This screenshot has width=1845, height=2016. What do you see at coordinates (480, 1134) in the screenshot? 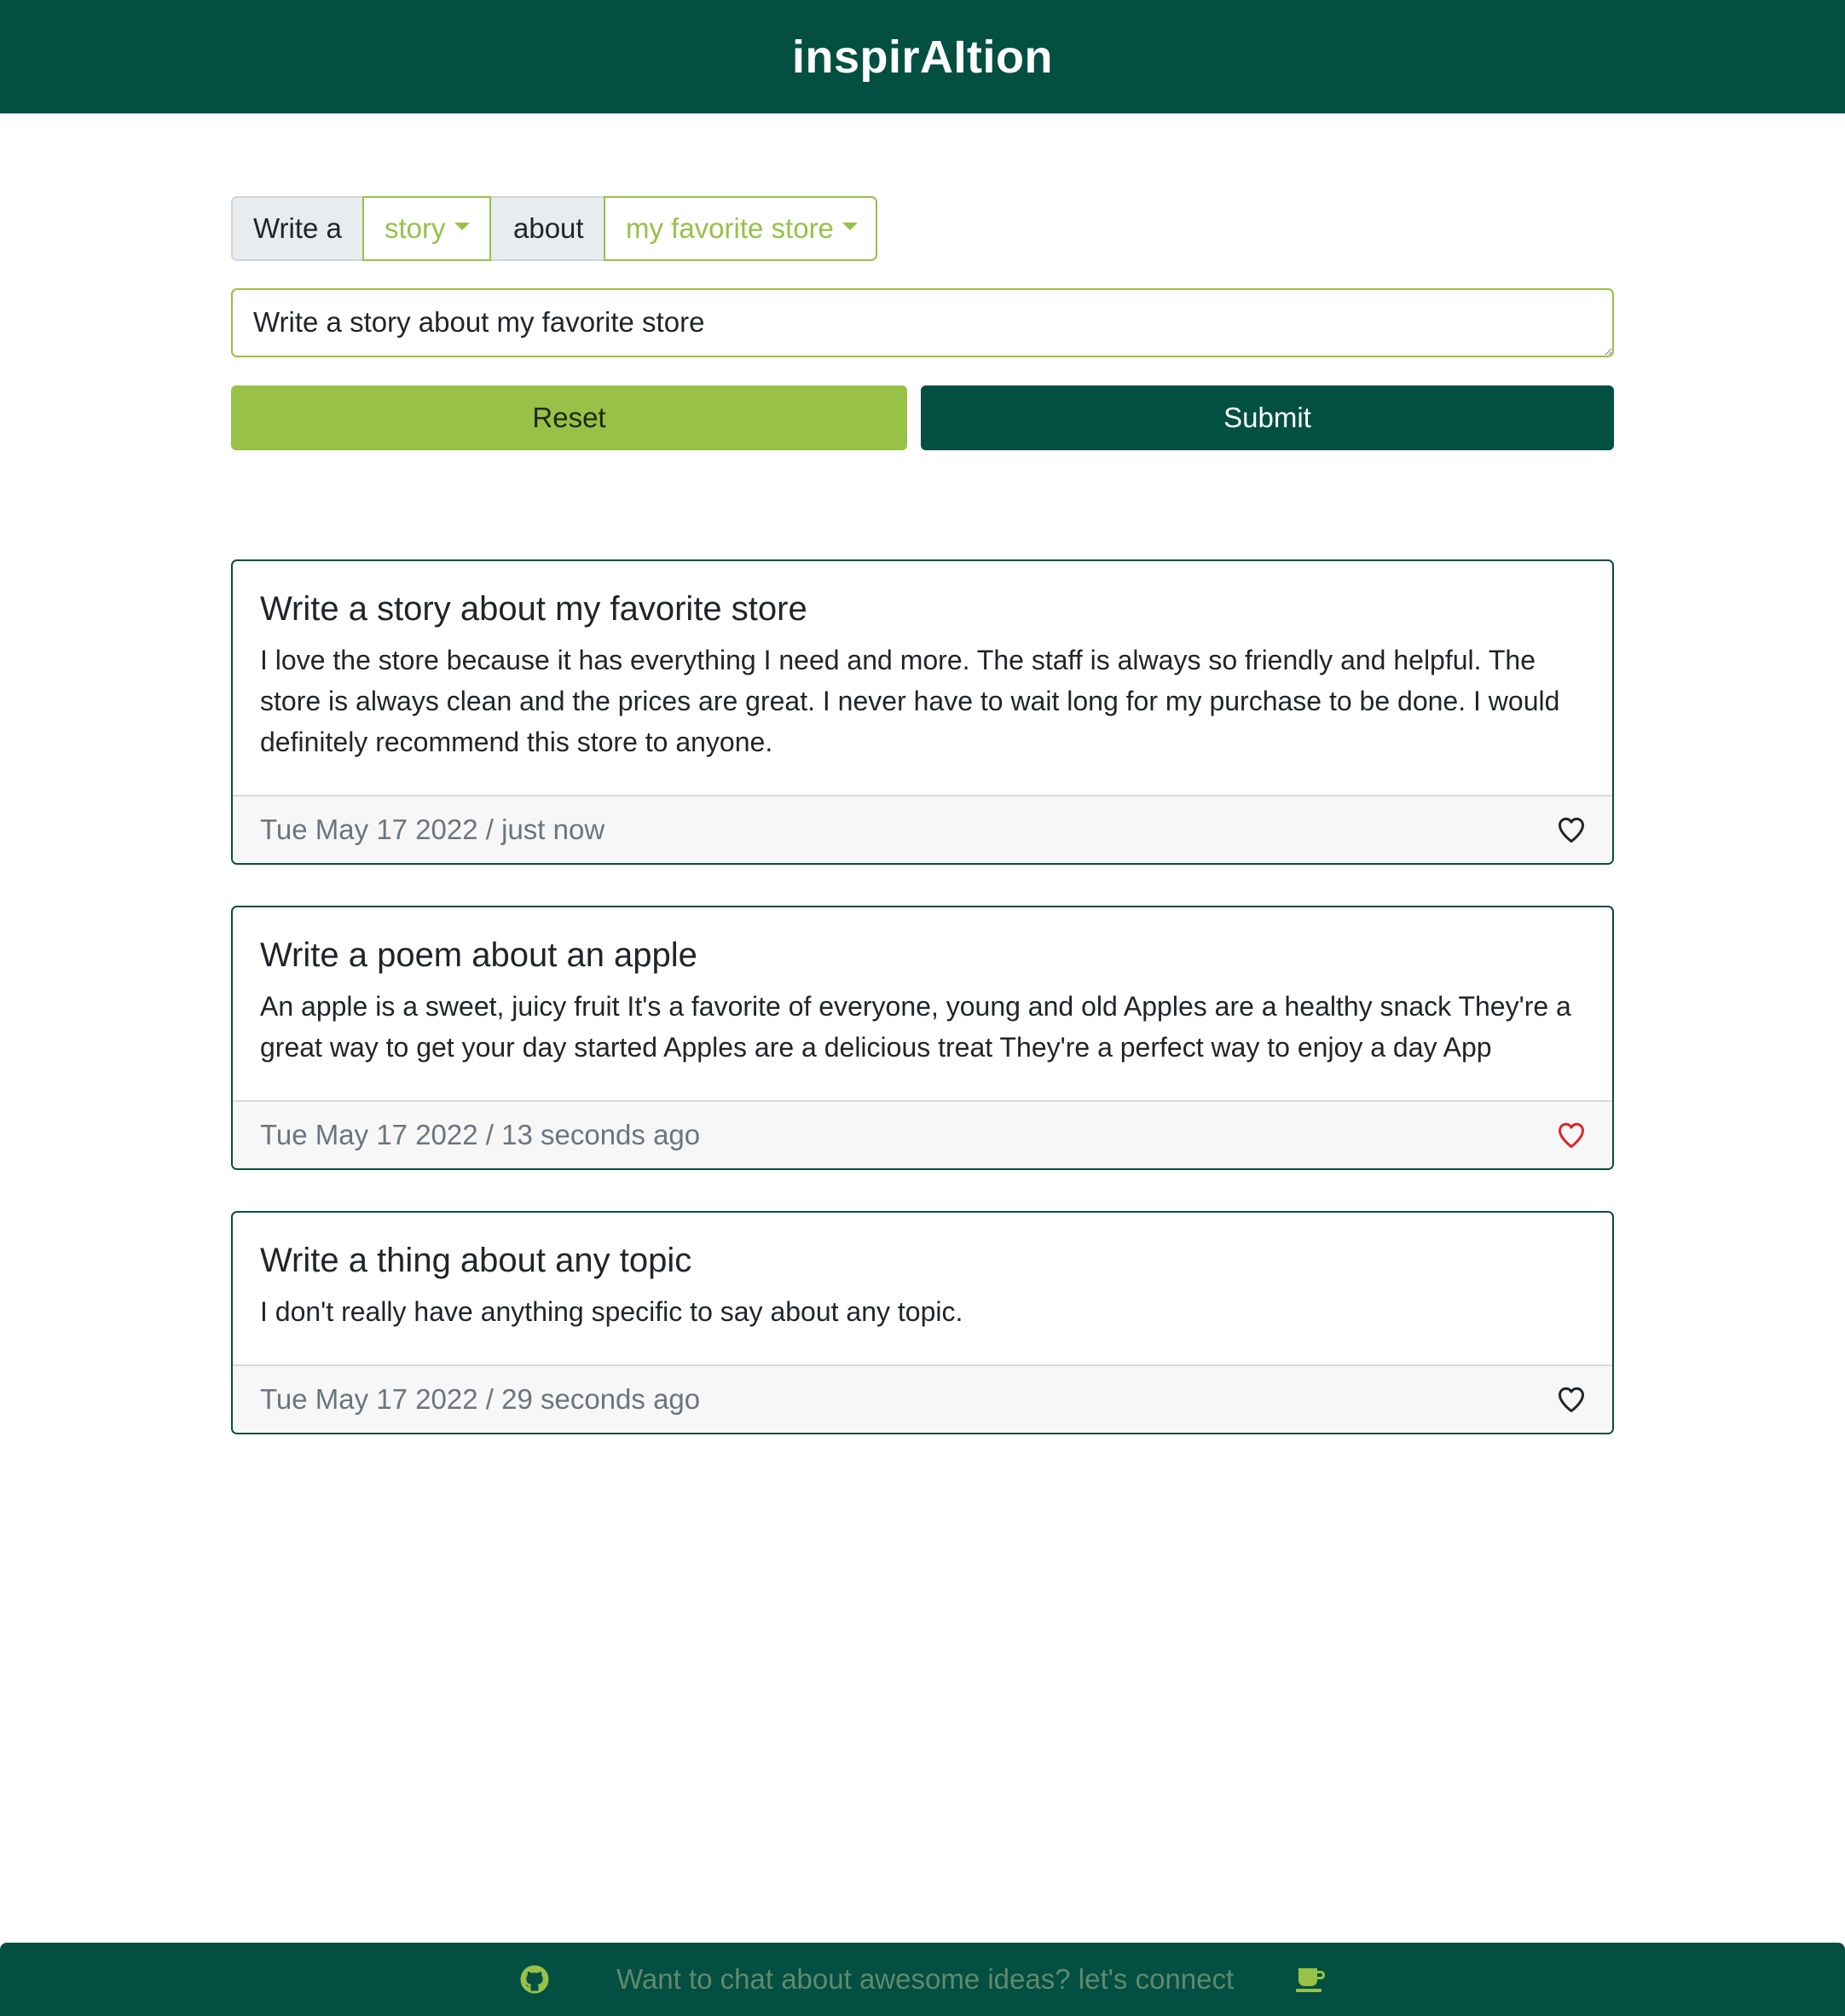
I see `card-date: Tue May 17 2022 / 13 seconds ago` at bounding box center [480, 1134].